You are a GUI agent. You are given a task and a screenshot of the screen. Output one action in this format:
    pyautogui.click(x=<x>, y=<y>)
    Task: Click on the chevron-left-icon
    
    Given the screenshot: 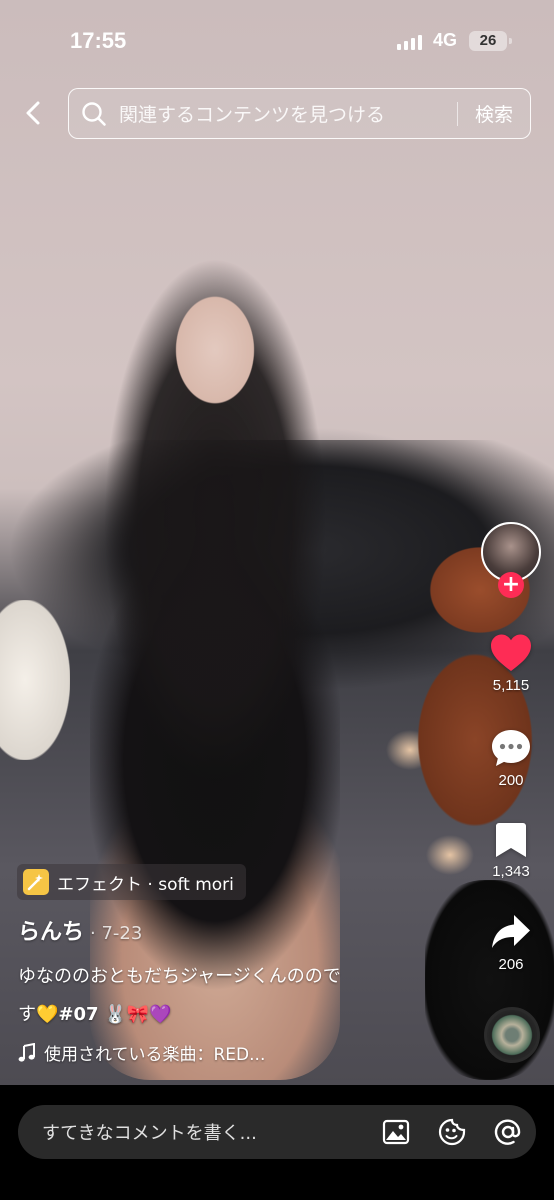 What is the action you would take?
    pyautogui.click(x=33, y=113)
    